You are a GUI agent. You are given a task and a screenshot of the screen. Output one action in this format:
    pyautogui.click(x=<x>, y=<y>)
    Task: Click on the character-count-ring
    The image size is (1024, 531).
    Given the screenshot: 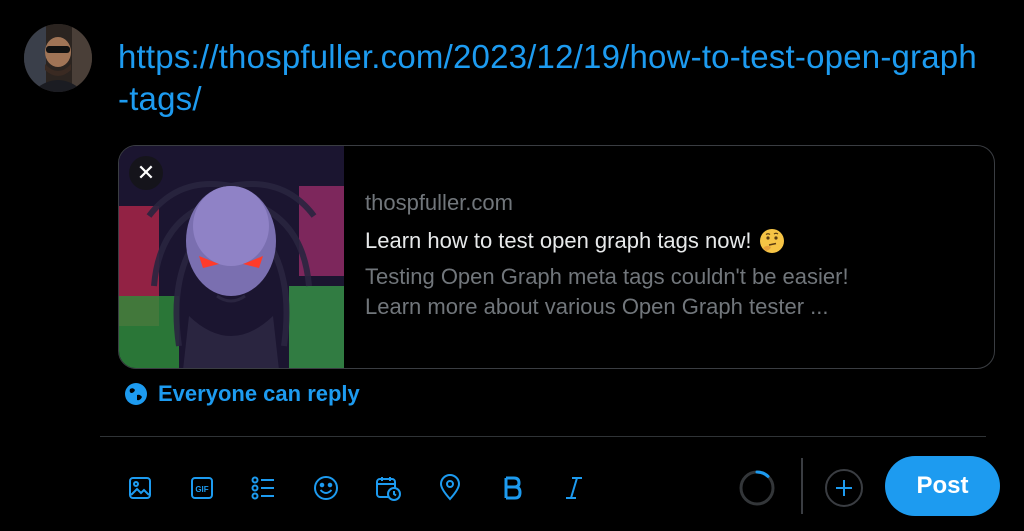 What is the action you would take?
    pyautogui.click(x=757, y=488)
    